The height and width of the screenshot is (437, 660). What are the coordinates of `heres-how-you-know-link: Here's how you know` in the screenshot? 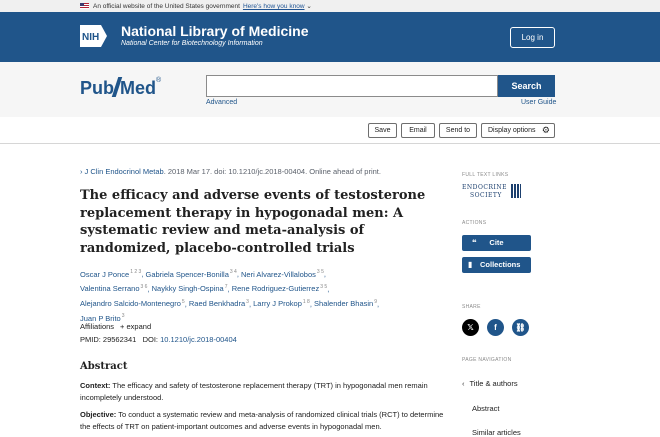 It's located at (274, 6).